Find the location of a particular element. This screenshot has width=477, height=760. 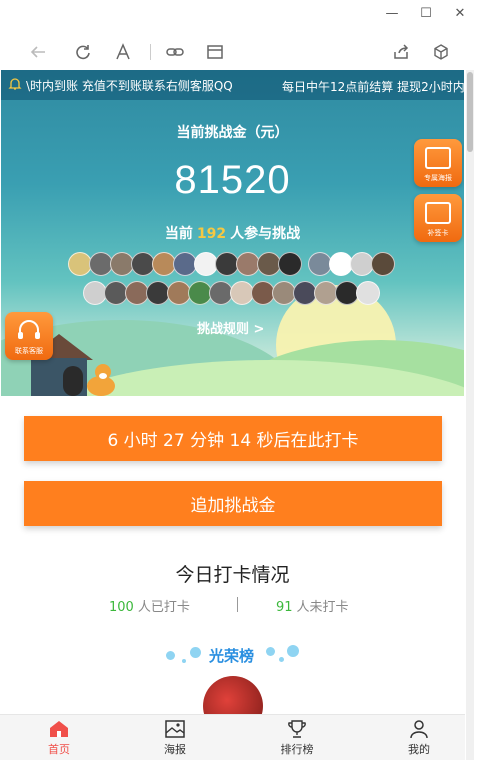

challenge-rules-link: 挑战规则 > is located at coordinates (230, 327).